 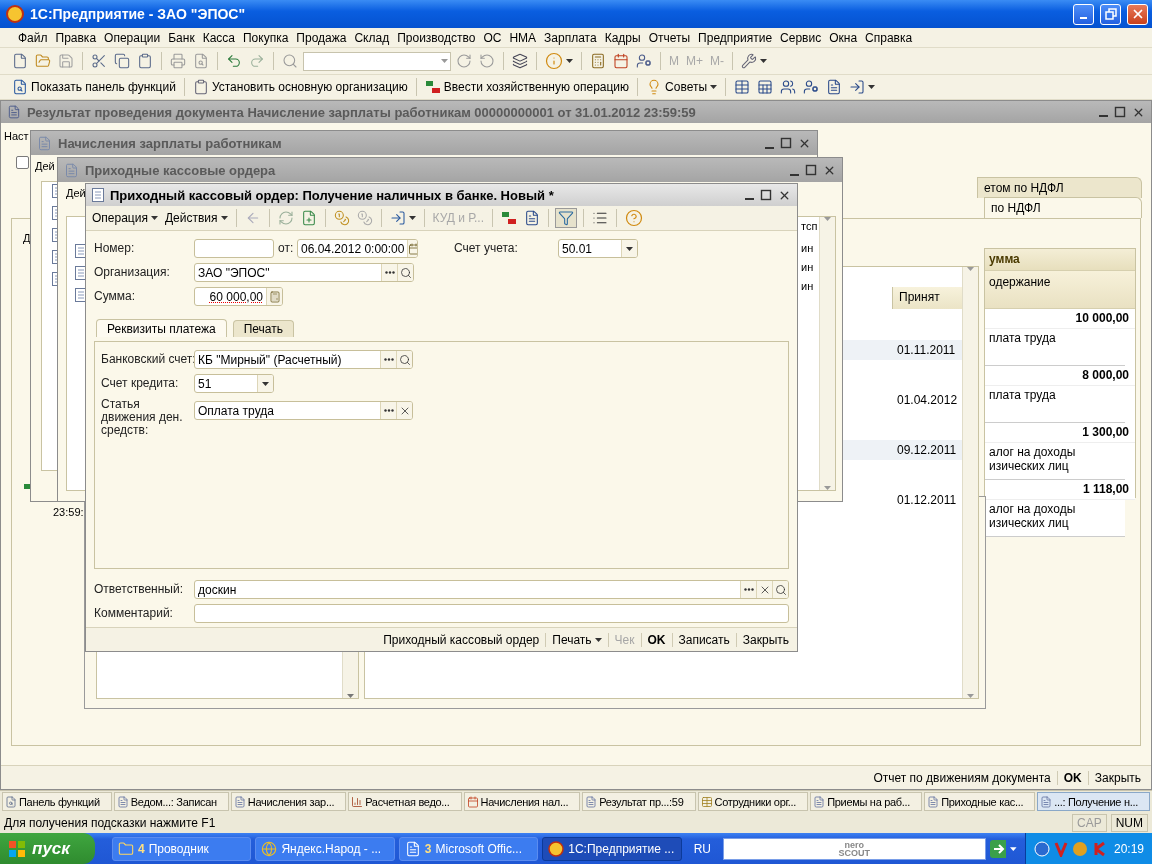 I want to click on tab: Печать, so click(x=263, y=328).